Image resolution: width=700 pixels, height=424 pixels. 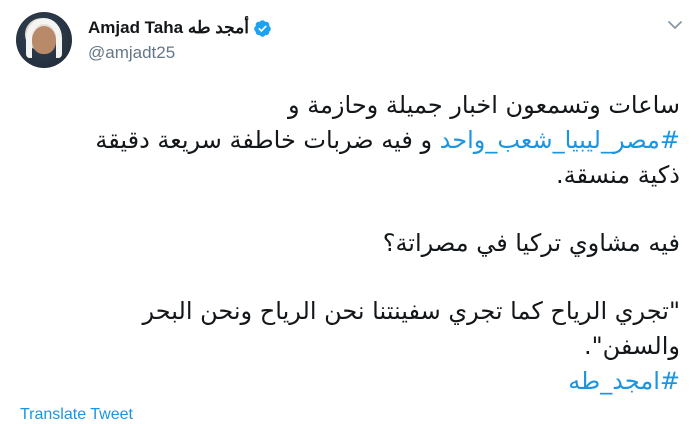 What do you see at coordinates (618, 175) in the screenshot?
I see `tweet-line: ذكية منسقة.` at bounding box center [618, 175].